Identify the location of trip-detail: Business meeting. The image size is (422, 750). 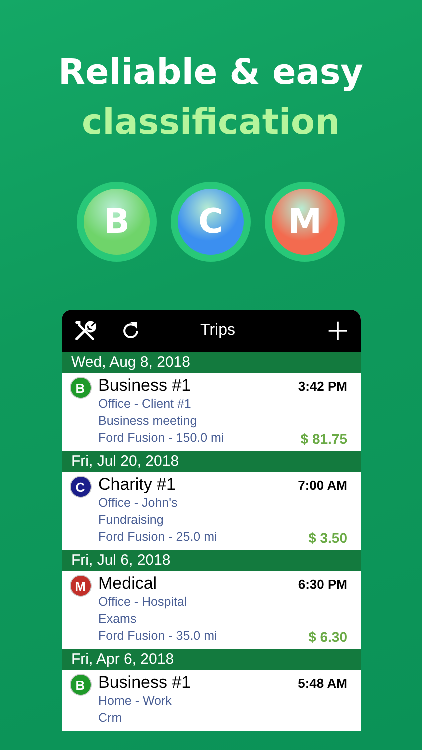
(148, 421).